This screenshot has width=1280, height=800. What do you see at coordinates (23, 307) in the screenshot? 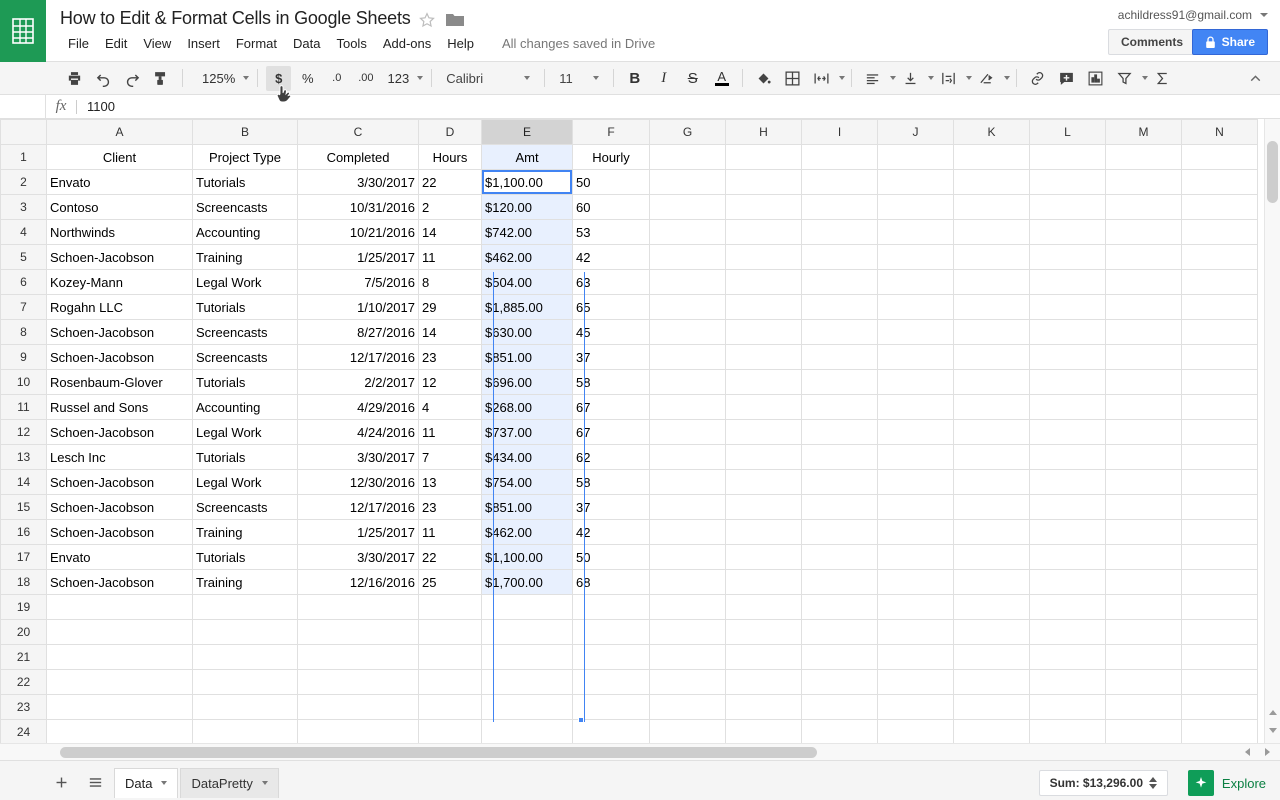
I see `row-header-7: 7` at bounding box center [23, 307].